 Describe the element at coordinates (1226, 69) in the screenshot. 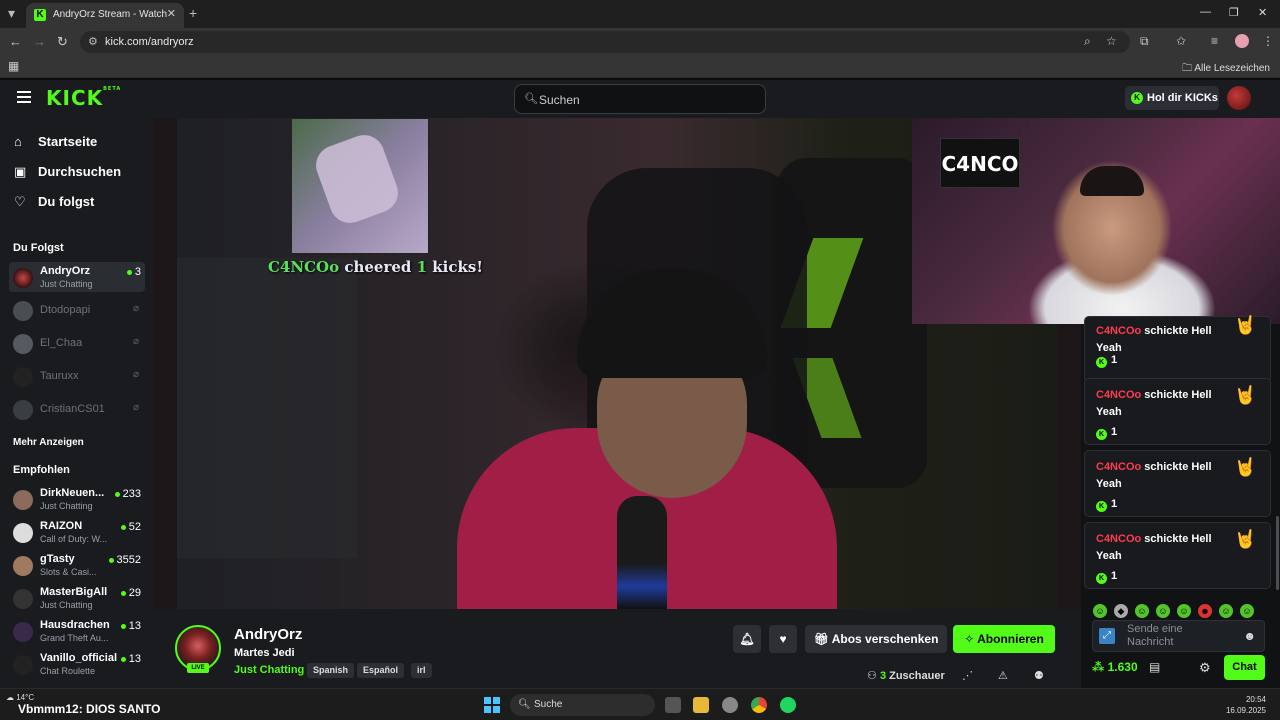

I see `all-bookmarks: 🗀 Alle Lesezeichen` at that location.